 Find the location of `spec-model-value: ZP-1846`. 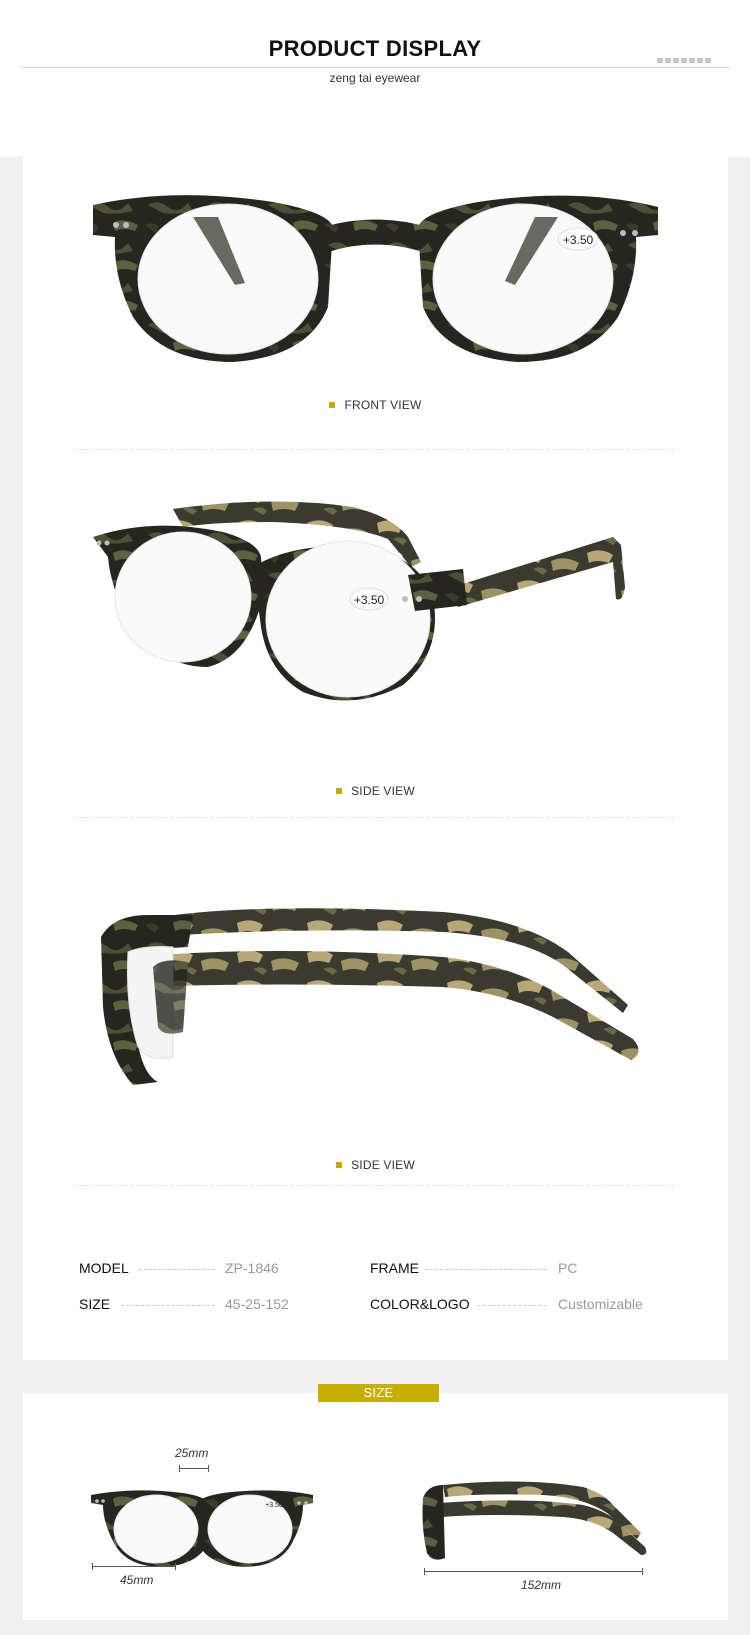

spec-model-value: ZP-1846 is located at coordinates (252, 1268).